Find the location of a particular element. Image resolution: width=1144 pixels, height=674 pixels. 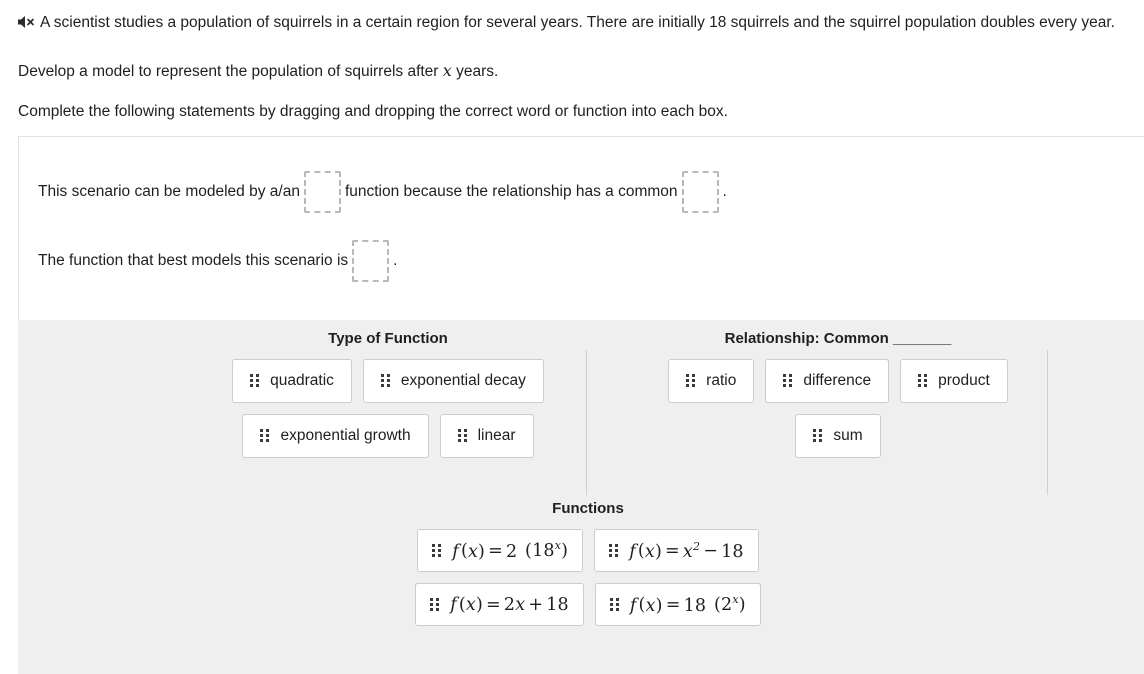

bank-group-title: Relationship: Common _______ is located at coordinates (838, 338).